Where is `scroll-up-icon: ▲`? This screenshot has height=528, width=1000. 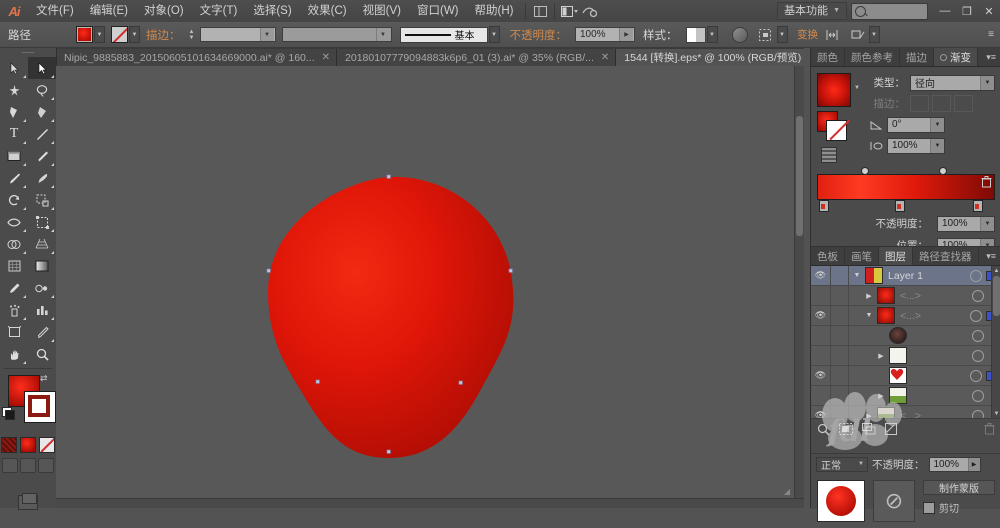 scroll-up-icon: ▲ is located at coordinates (996, 270).